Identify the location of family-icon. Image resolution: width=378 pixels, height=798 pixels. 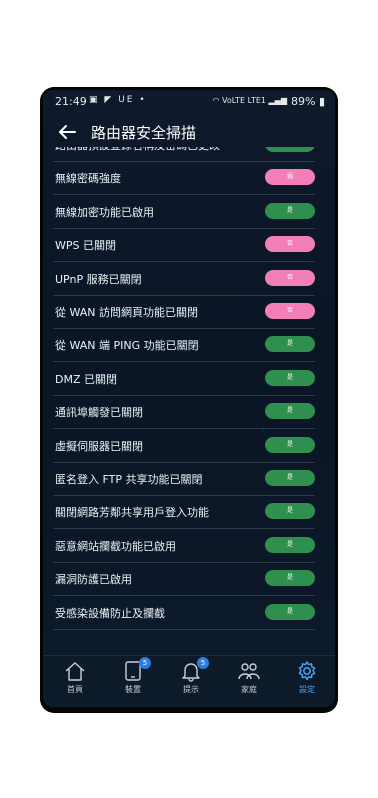
(249, 671).